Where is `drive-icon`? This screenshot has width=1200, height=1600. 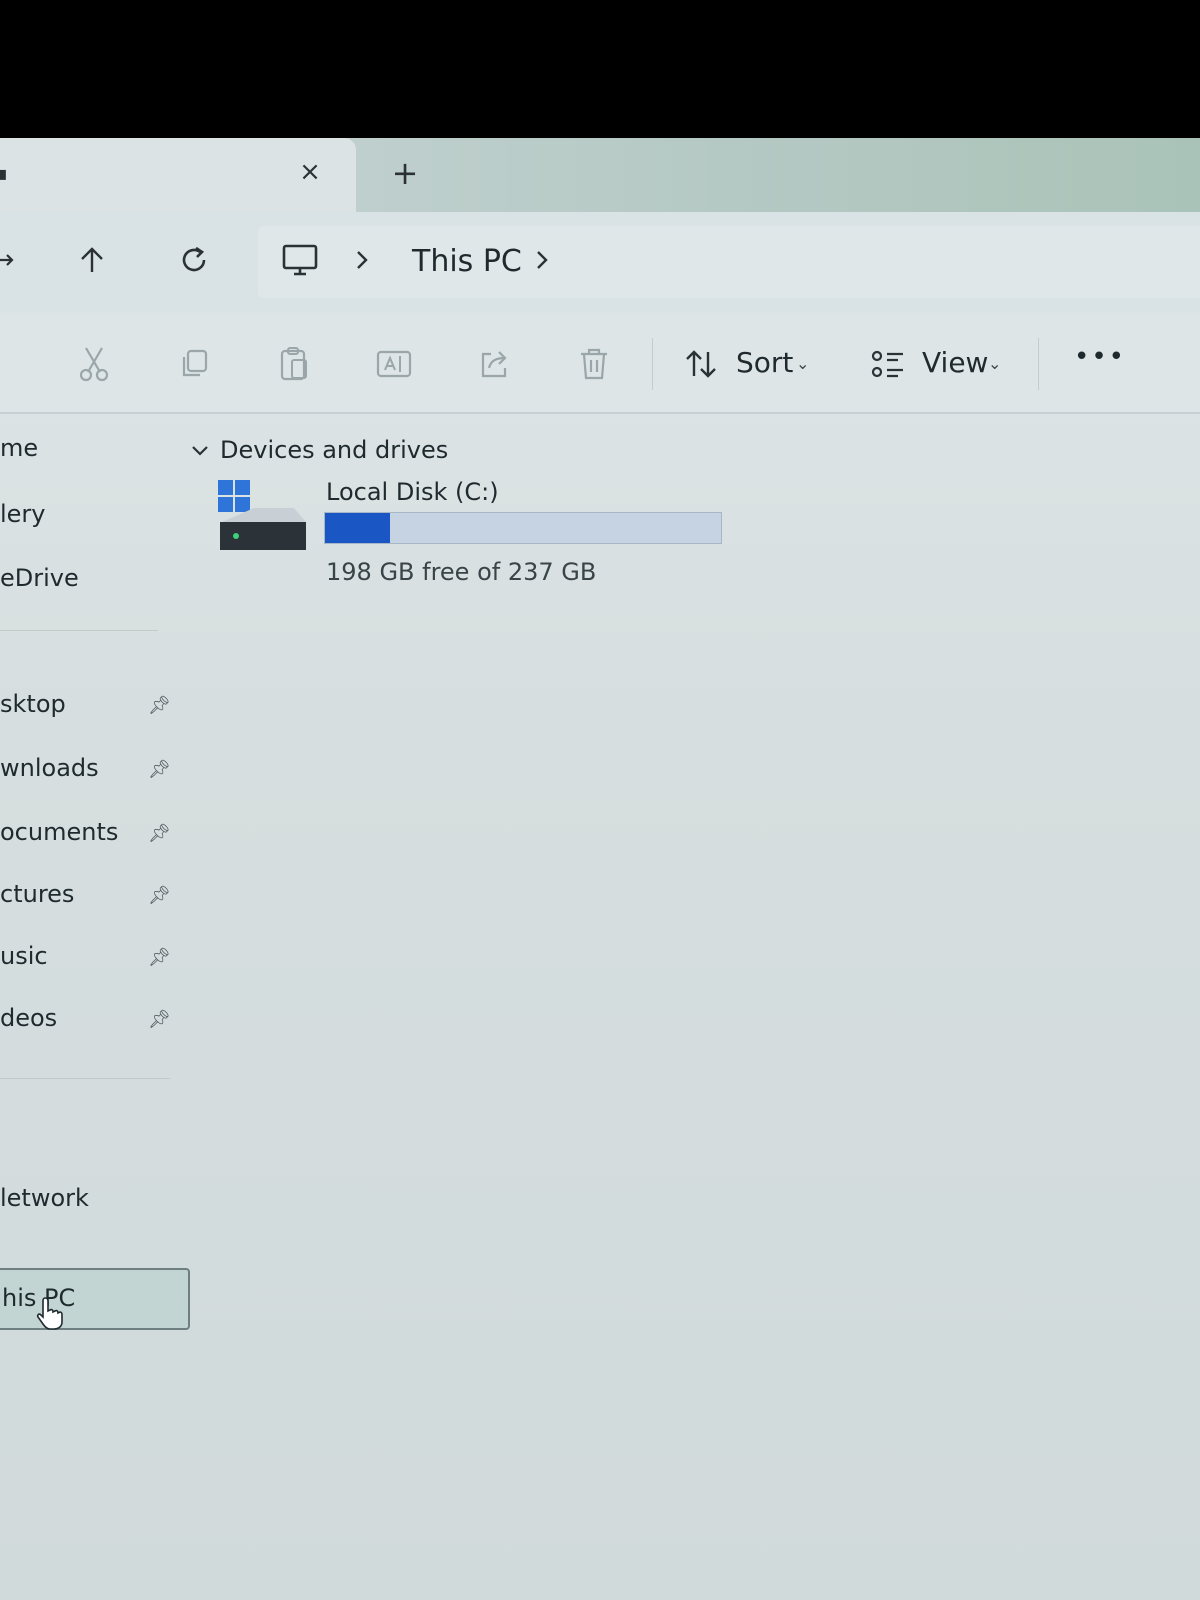 drive-icon is located at coordinates (263, 520).